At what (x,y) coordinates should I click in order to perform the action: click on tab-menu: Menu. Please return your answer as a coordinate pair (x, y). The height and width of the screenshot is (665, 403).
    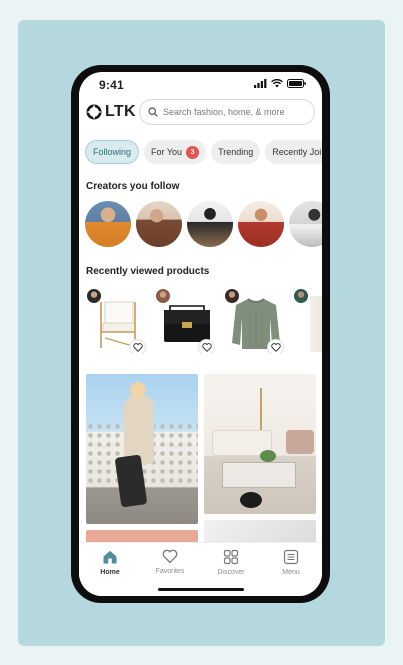
    Looking at the image, I should click on (291, 562).